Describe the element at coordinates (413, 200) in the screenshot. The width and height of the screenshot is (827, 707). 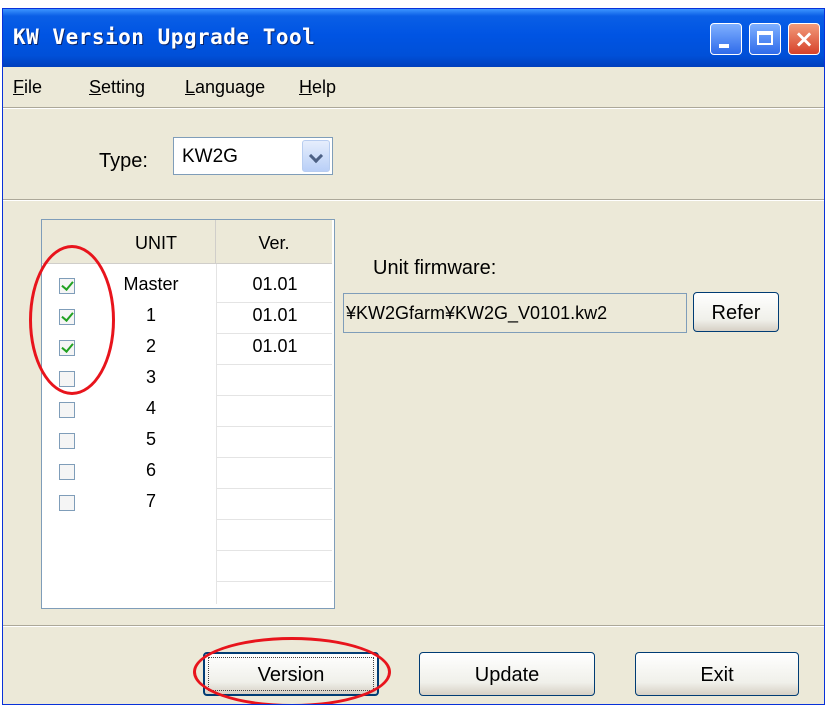
I see `section-separator` at that location.